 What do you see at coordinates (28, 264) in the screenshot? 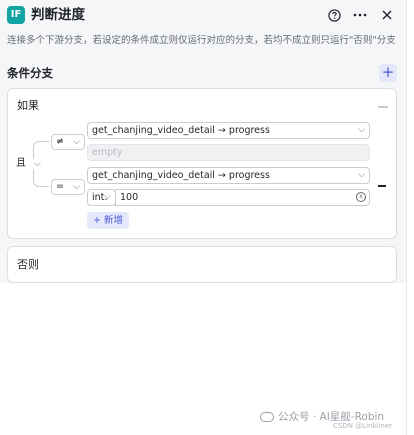
I see `else-branch-title: 否则` at bounding box center [28, 264].